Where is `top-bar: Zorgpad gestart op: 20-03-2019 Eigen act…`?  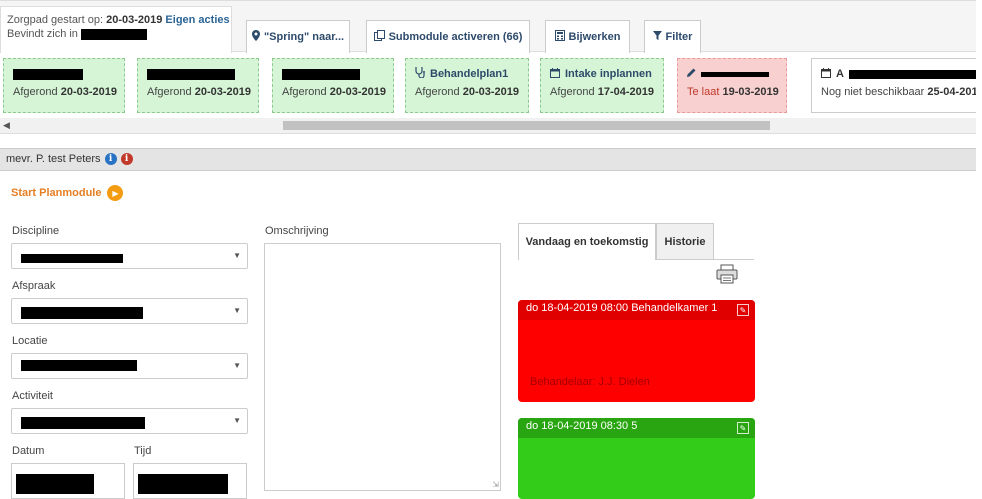 top-bar: Zorgpad gestart op: 20-03-2019 Eigen act… is located at coordinates (488, 26).